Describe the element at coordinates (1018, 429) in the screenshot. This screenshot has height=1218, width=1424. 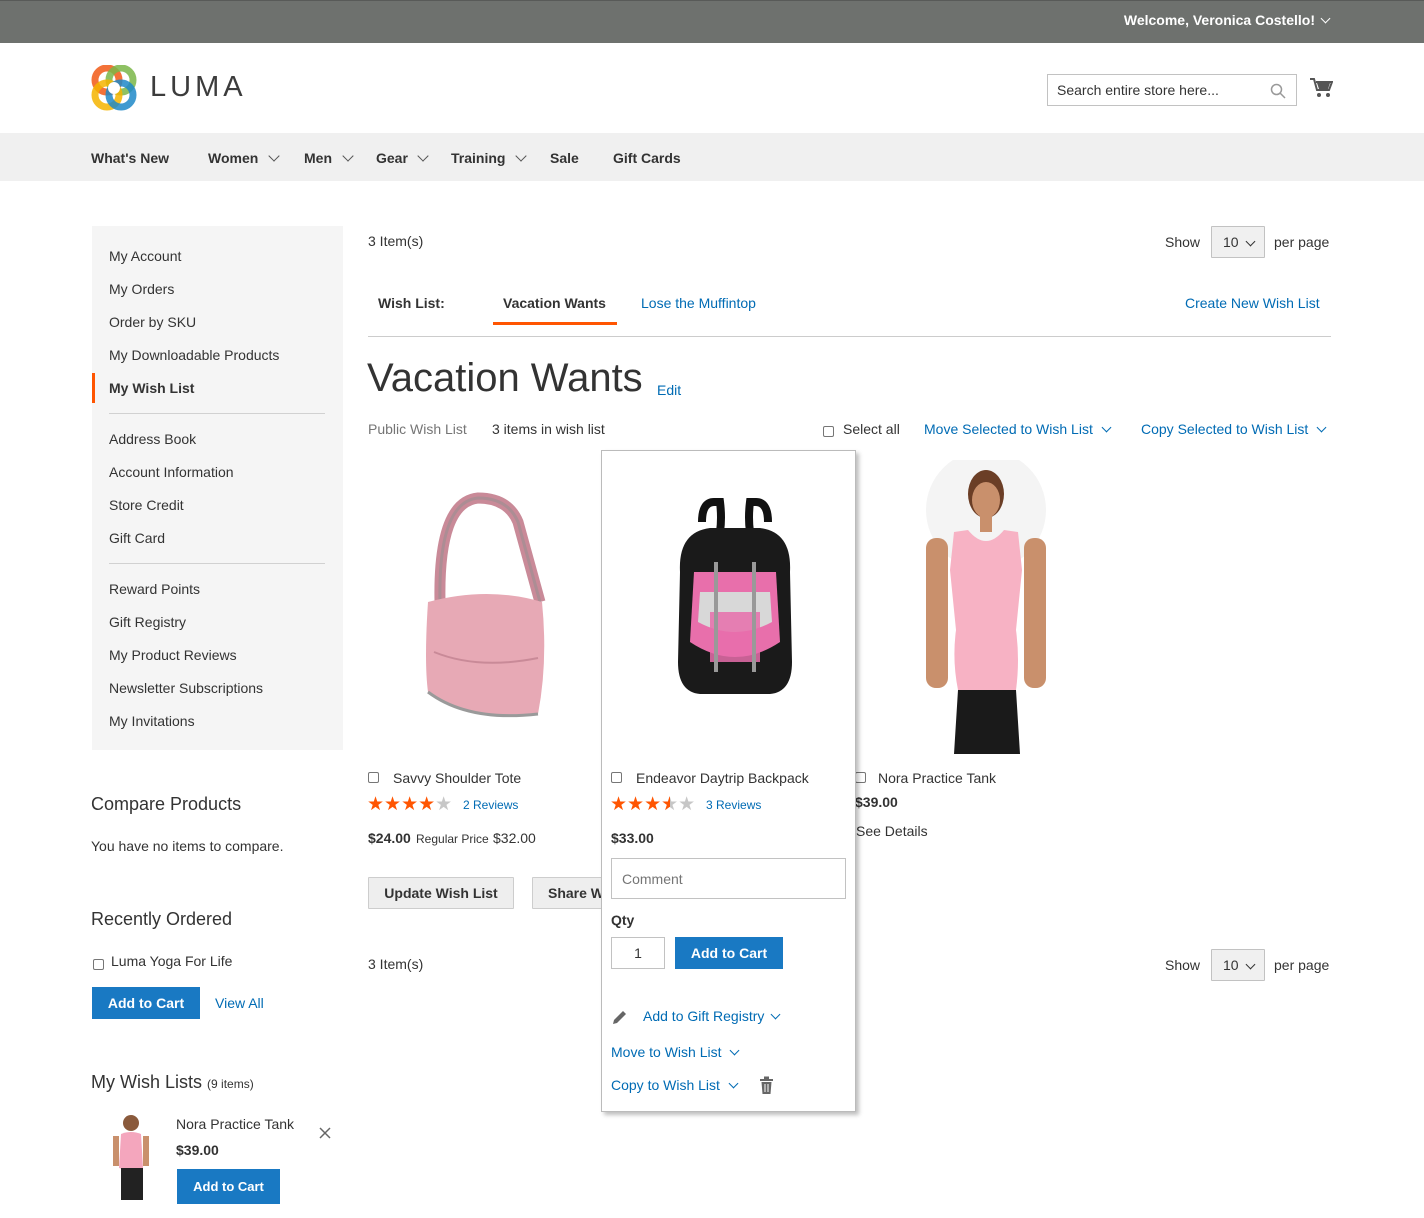
I see `move-selected-dropdown: Move Selected to Wish List` at that location.